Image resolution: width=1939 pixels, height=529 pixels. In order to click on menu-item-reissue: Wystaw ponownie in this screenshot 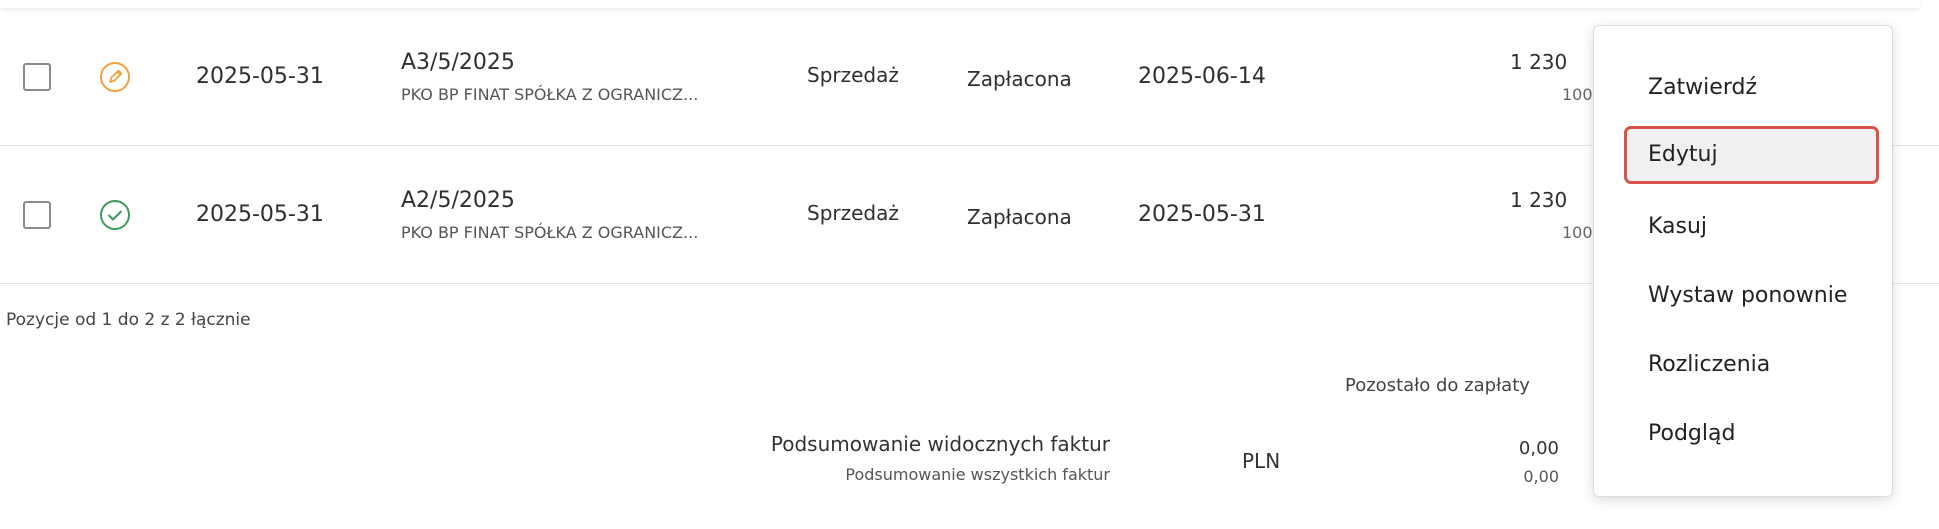, I will do `click(1751, 296)`.